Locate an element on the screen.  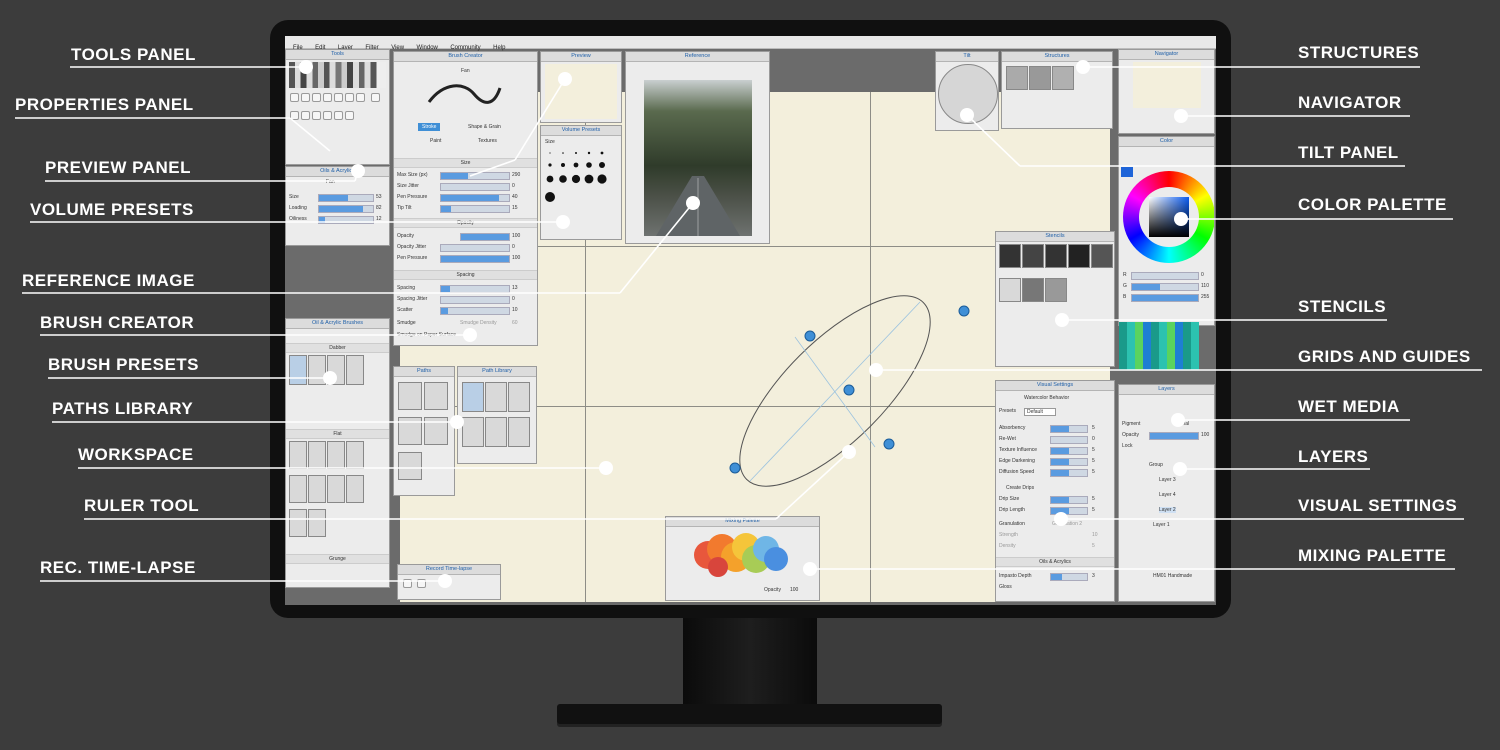
pencil-icon is located at coordinates (294, 97).